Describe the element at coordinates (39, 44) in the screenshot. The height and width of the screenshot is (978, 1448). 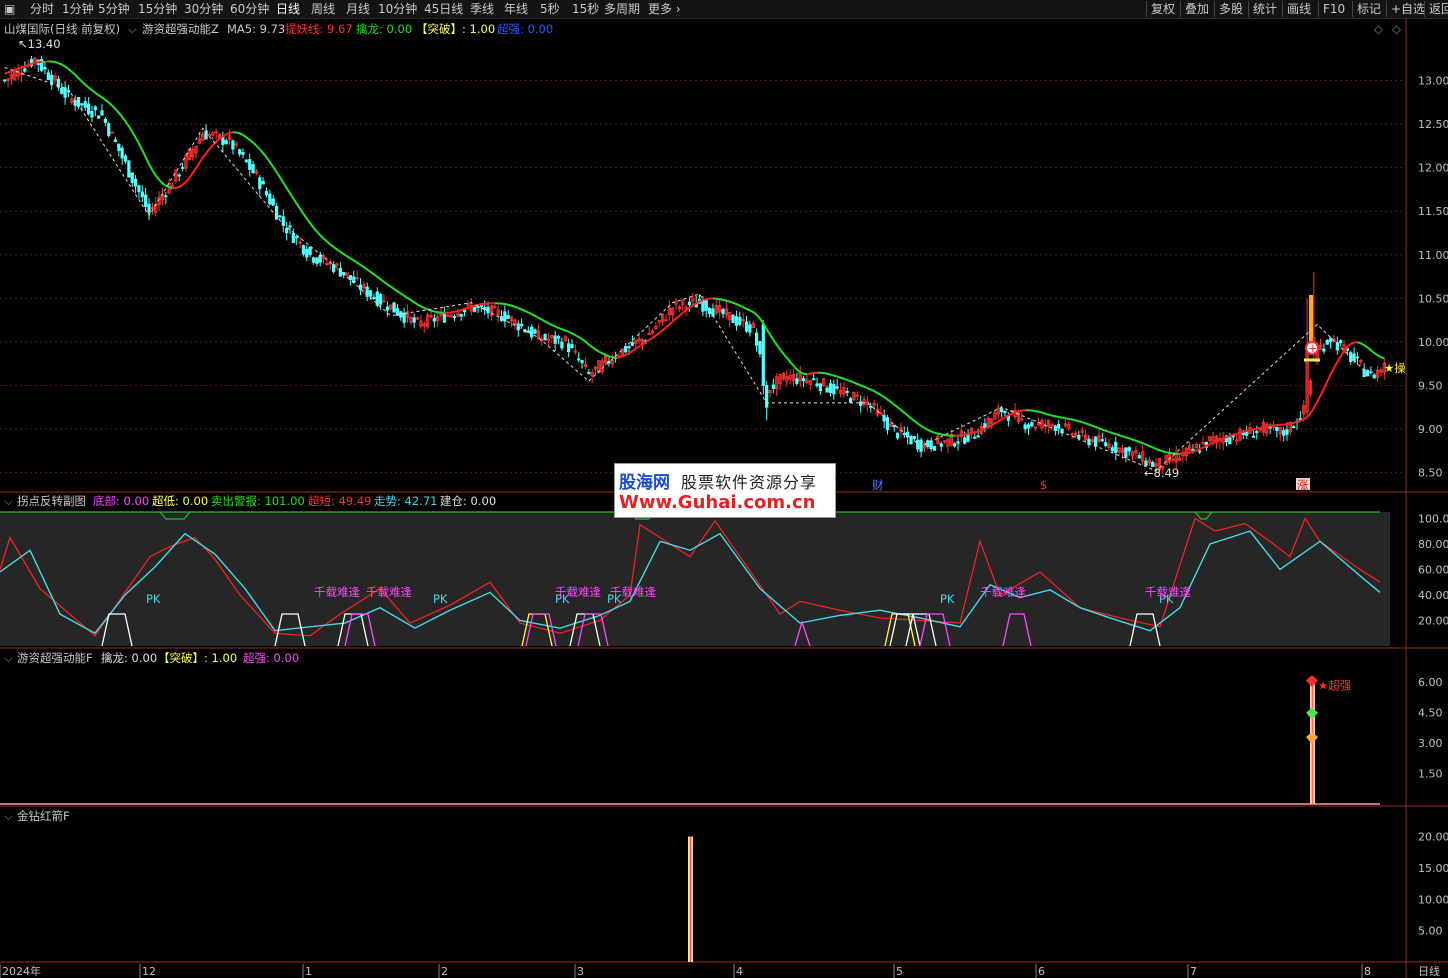
I see `high-price-label: ↖13.40` at that location.